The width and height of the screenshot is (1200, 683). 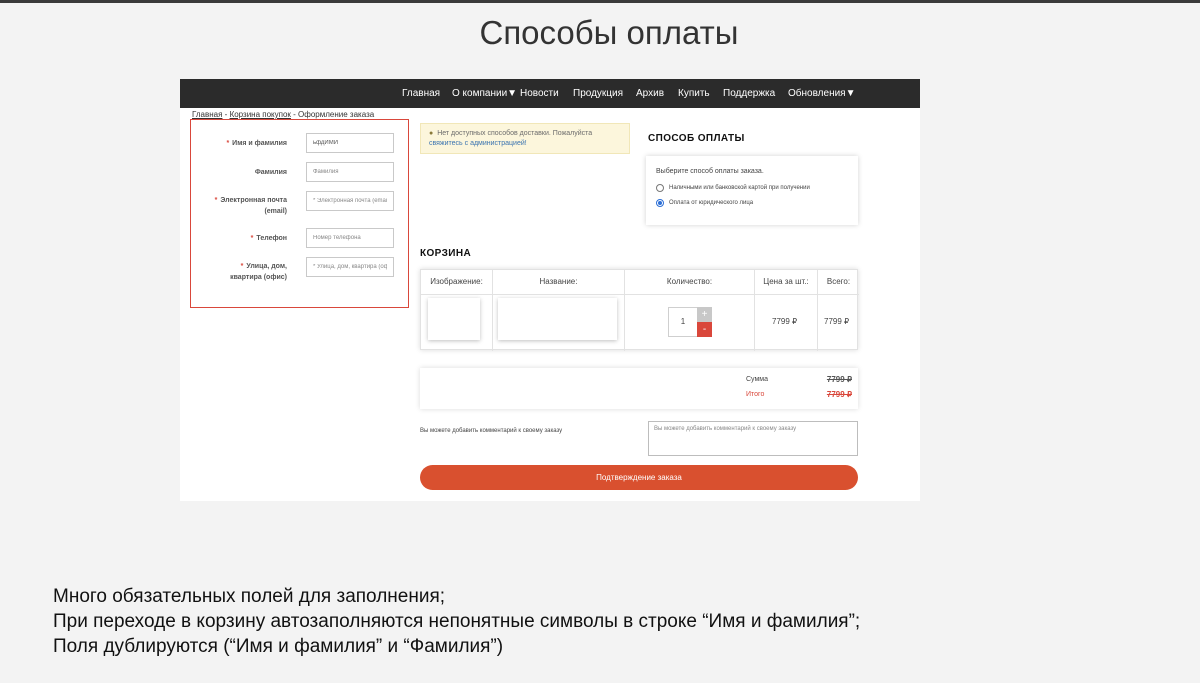 I want to click on radio-button, so click(x=660, y=188).